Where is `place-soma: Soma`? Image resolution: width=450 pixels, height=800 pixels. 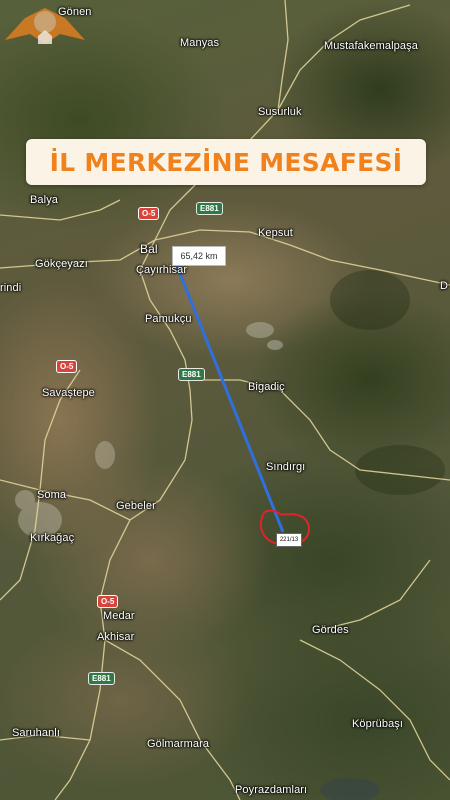
place-soma: Soma is located at coordinates (52, 495).